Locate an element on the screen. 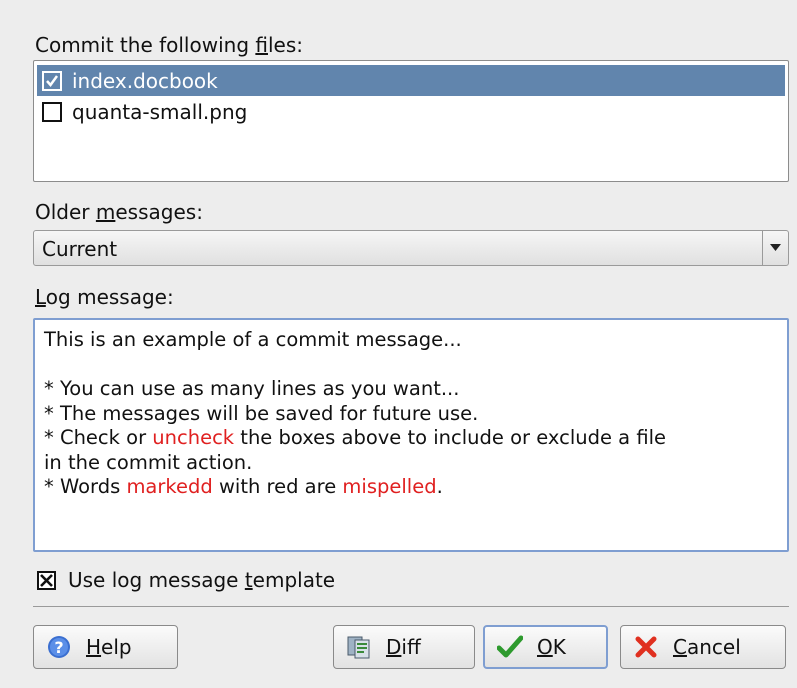 The image size is (797, 688). log-message-line: in the commit action. is located at coordinates (412, 463).